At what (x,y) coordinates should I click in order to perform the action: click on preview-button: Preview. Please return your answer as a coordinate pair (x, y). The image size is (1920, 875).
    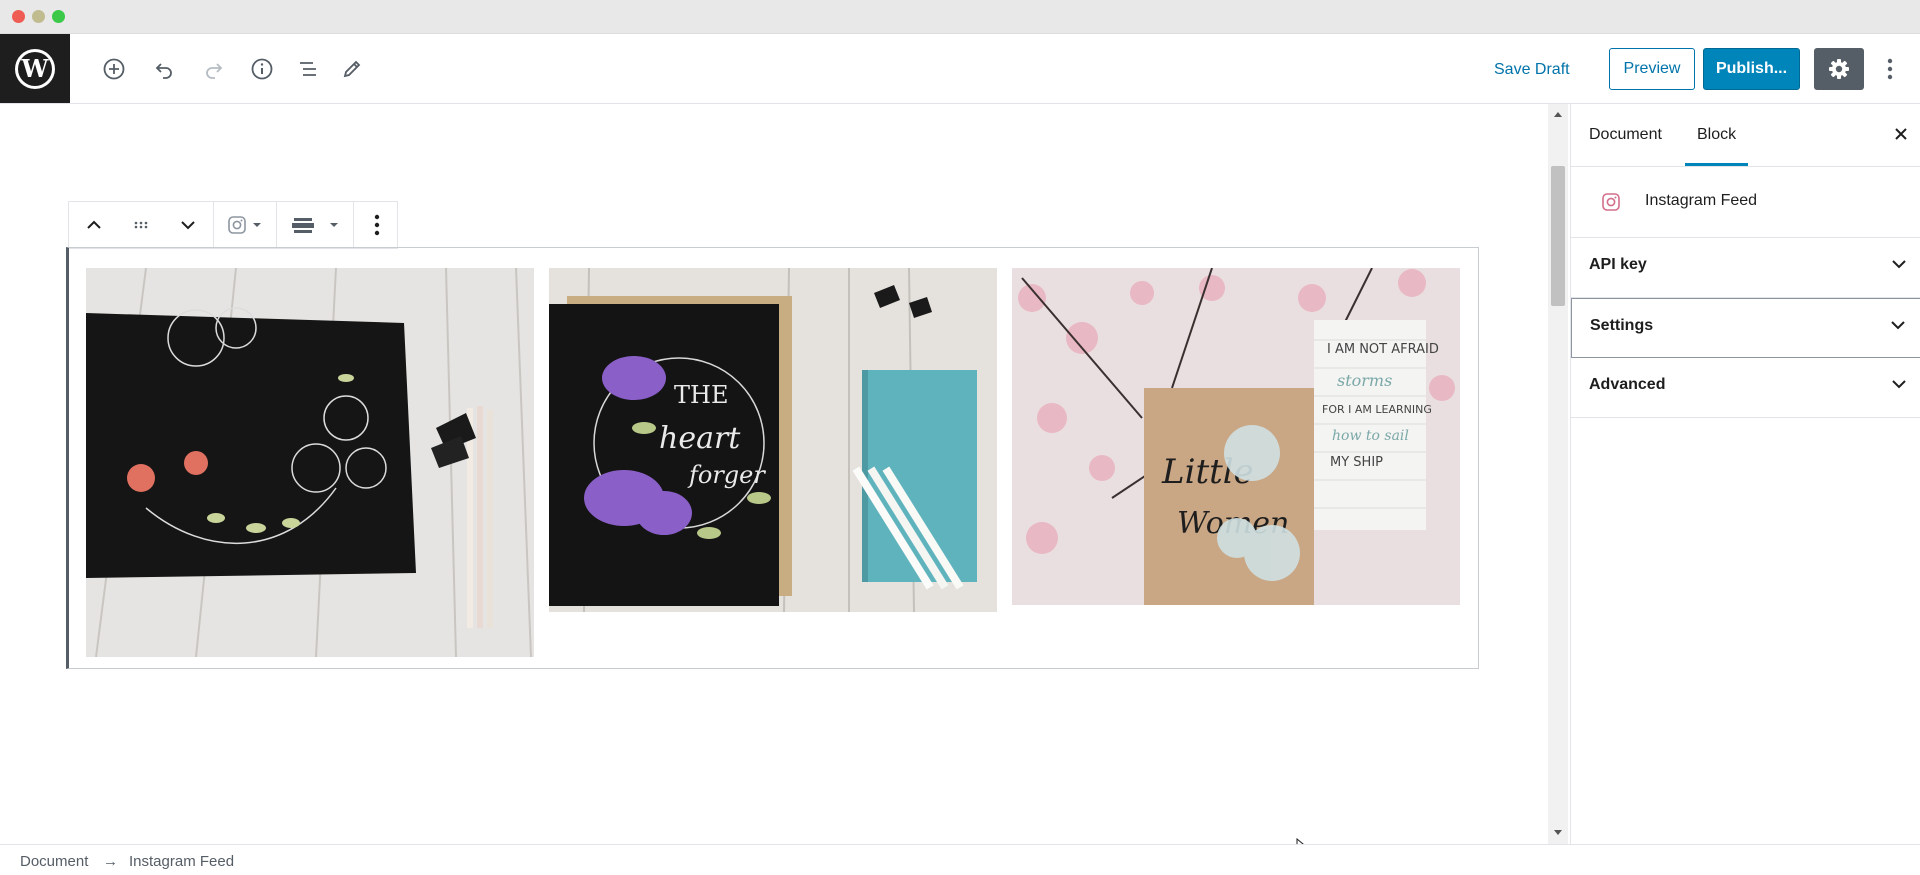
    Looking at the image, I should click on (1652, 69).